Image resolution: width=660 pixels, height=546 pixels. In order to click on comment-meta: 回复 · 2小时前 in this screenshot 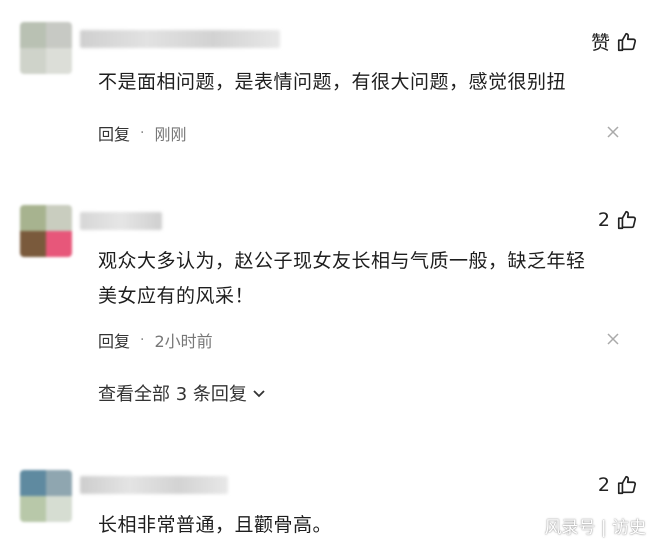, I will do `click(155, 340)`.